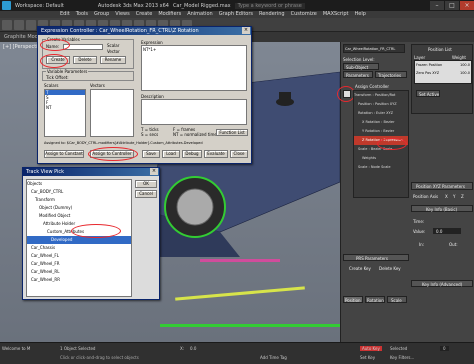 The width and height of the screenshot is (474, 364). Describe the element at coordinates (112, 113) in the screenshot. I see `vectors-list` at that location.